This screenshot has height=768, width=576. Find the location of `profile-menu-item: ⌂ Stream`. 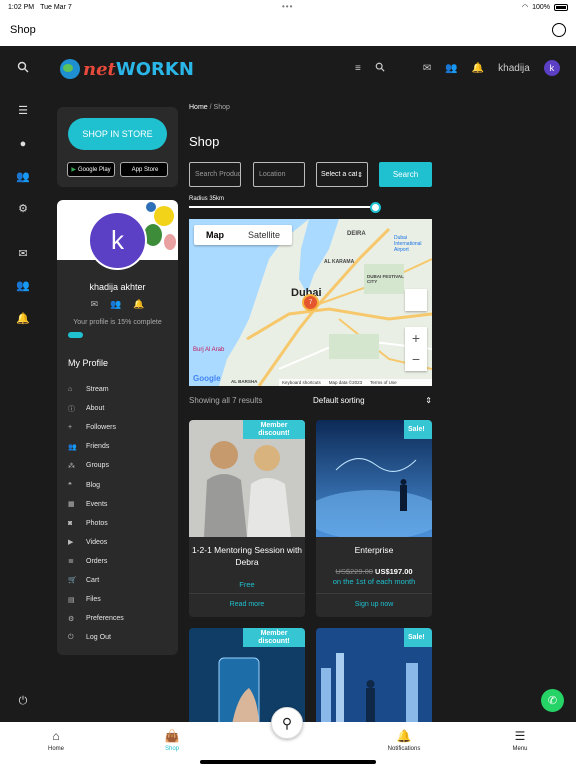

profile-menu-item: ⌂ Stream is located at coordinates (120, 389).